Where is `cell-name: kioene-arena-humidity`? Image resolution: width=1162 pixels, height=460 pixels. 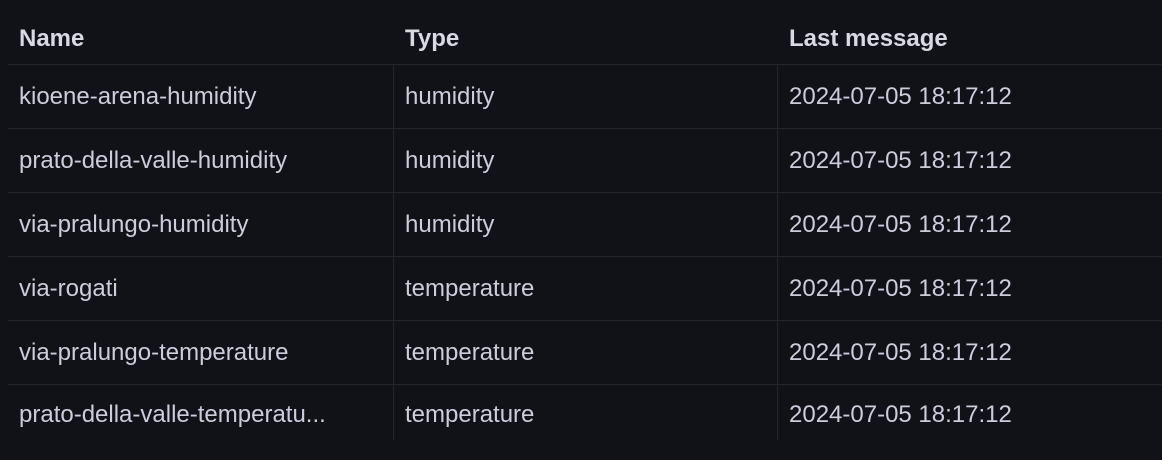 cell-name: kioene-arena-humidity is located at coordinates (138, 96).